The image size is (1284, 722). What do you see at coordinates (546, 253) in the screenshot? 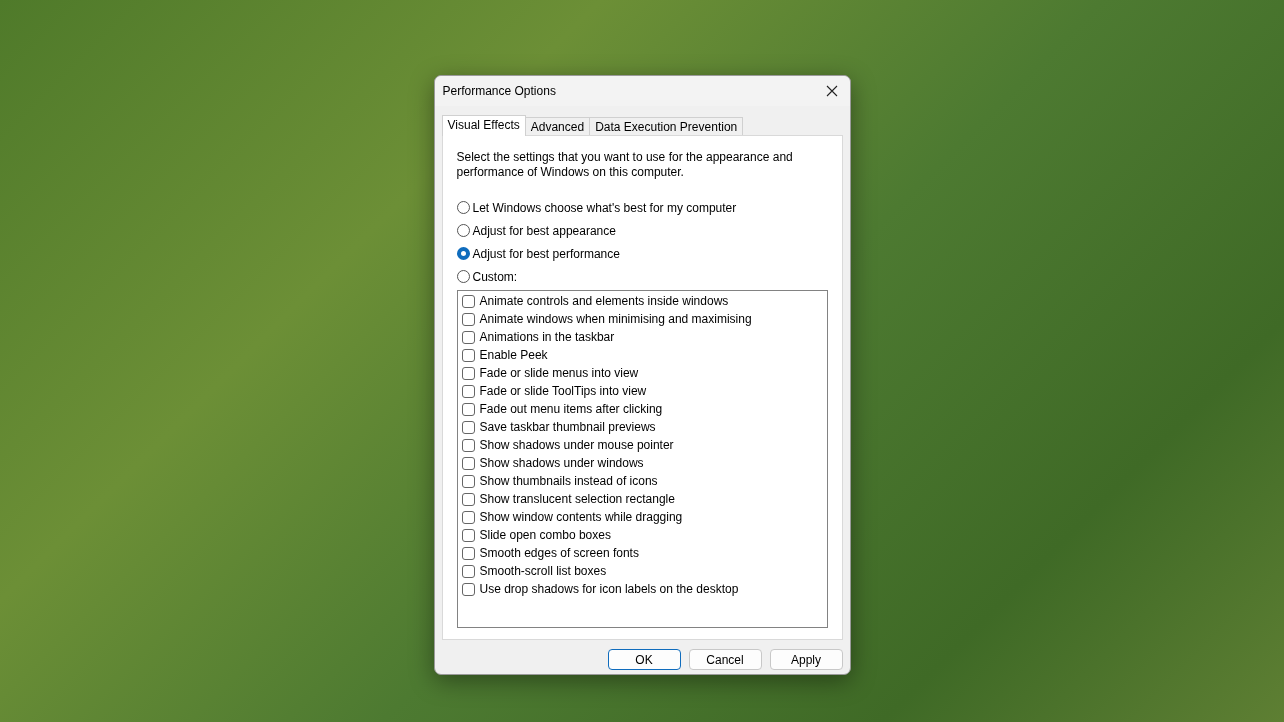
I see `radio-label: Adjust for best performance` at bounding box center [546, 253].